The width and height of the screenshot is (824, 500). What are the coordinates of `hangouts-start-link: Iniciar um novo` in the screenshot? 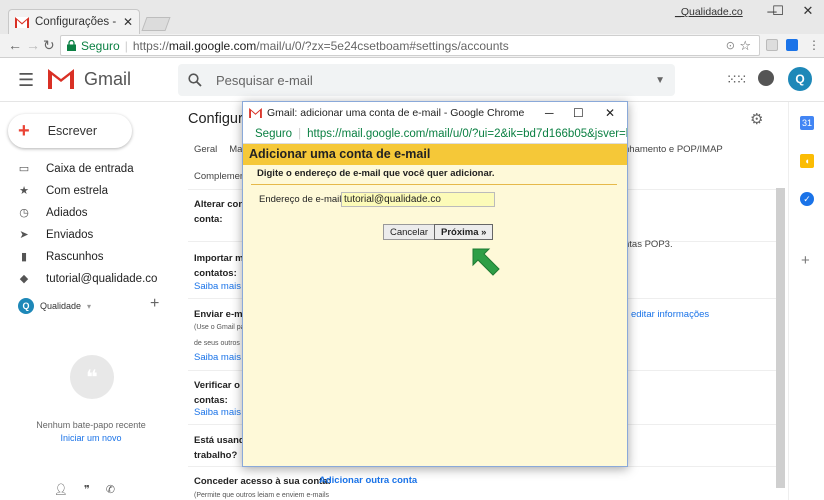 It's located at (91, 438).